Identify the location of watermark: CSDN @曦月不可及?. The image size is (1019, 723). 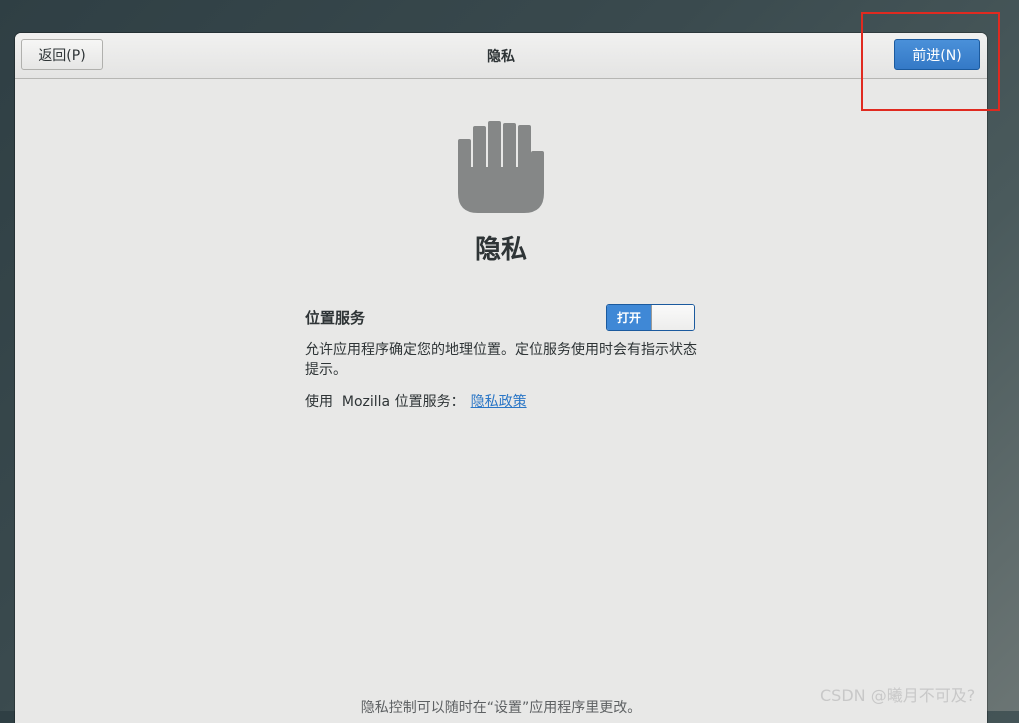
(898, 695).